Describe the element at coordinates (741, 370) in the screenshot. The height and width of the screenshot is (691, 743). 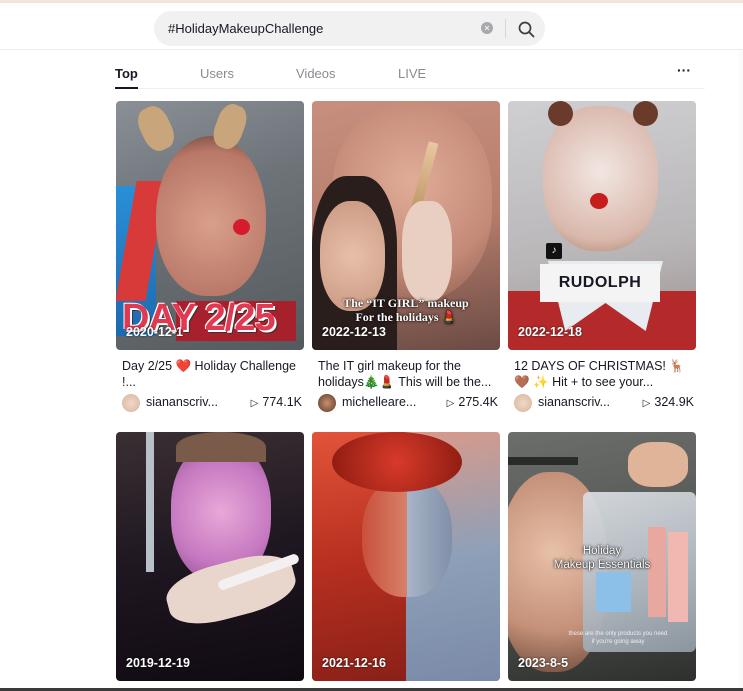
I see `scrollbar` at that location.